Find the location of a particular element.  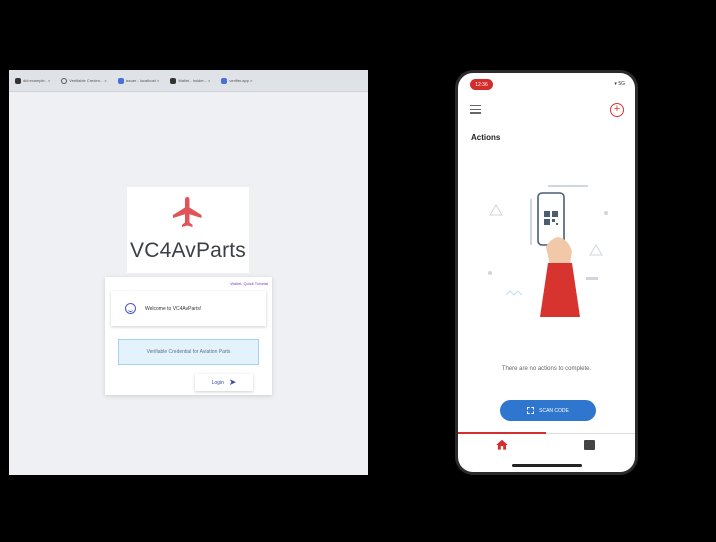

qr-scan-icon is located at coordinates (531, 410).